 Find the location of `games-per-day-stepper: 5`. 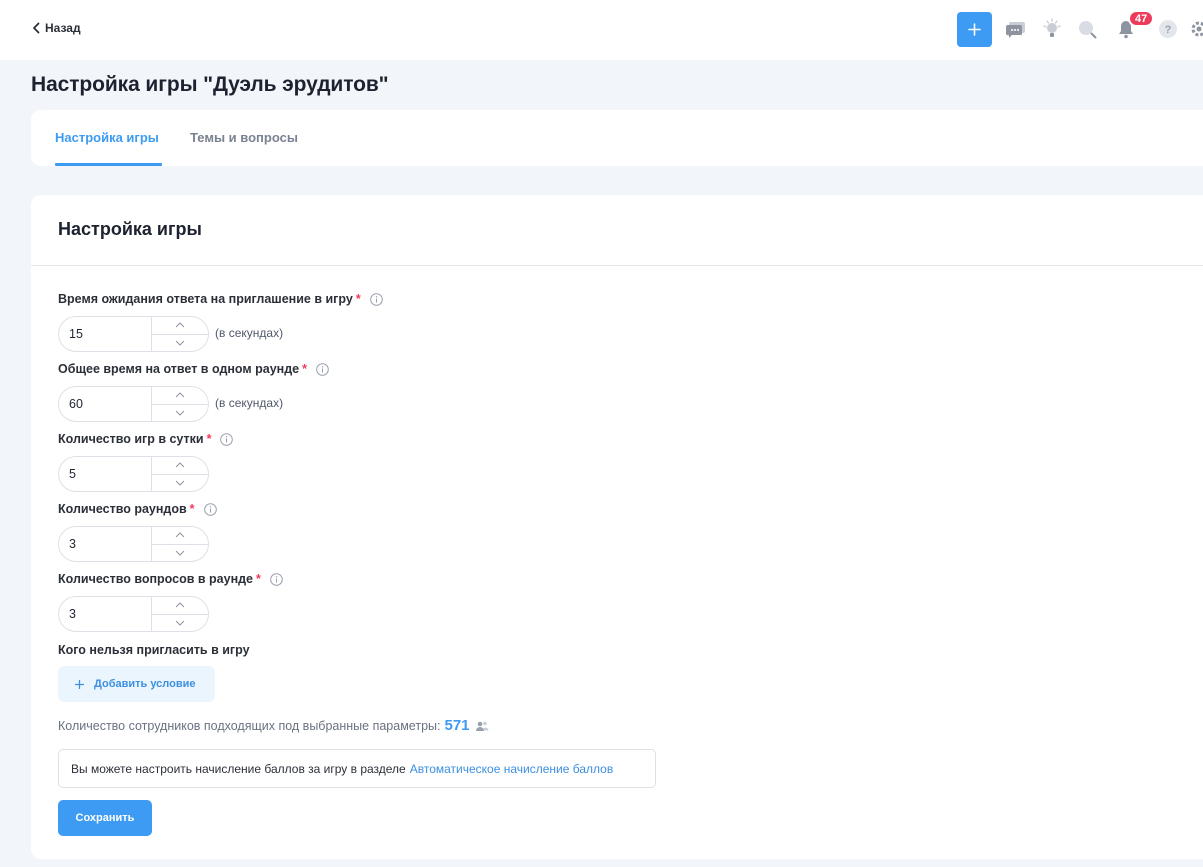

games-per-day-stepper: 5 is located at coordinates (133, 474).